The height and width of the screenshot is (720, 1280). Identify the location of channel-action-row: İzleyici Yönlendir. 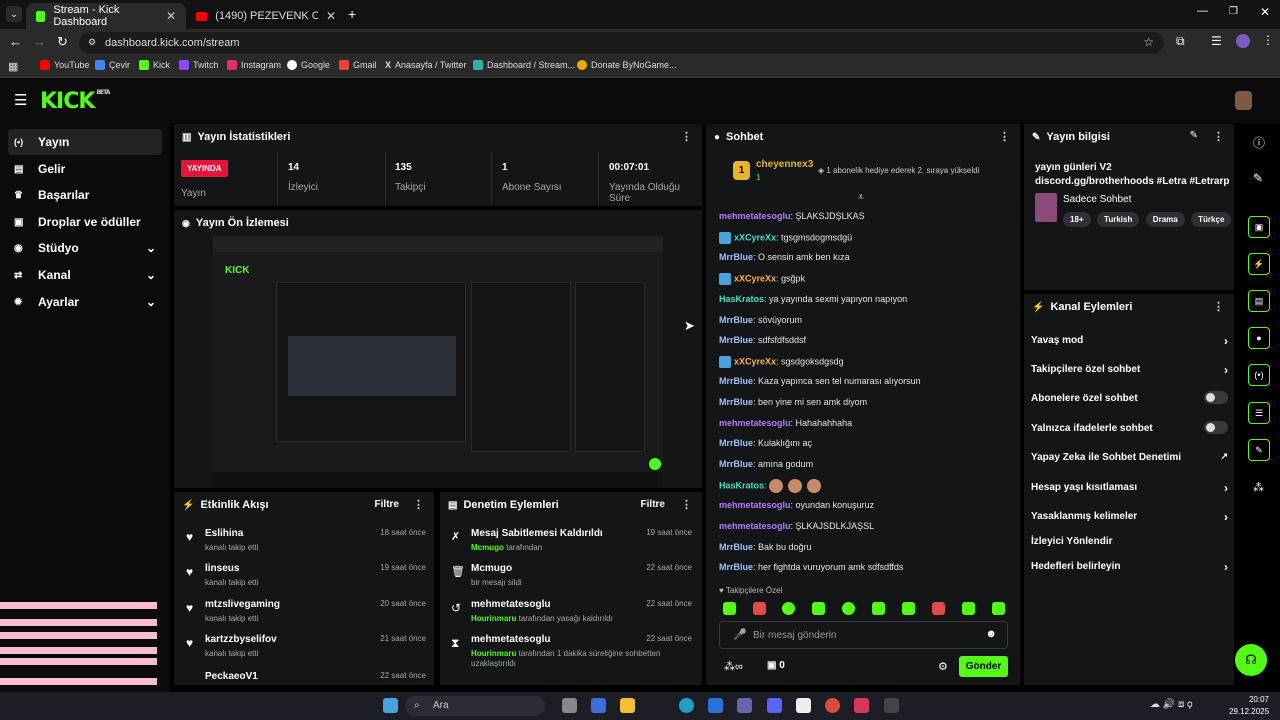
(1129, 541).